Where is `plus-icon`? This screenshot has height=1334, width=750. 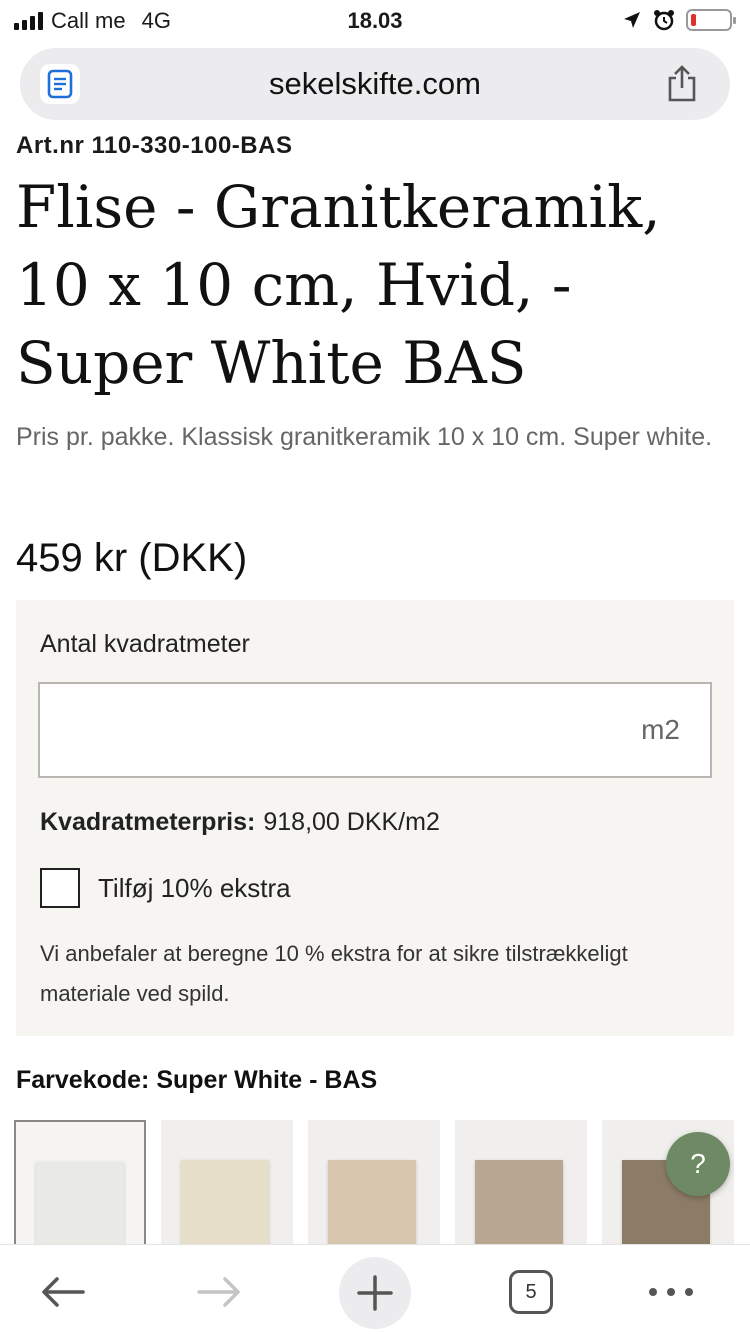
plus-icon is located at coordinates (375, 1293).